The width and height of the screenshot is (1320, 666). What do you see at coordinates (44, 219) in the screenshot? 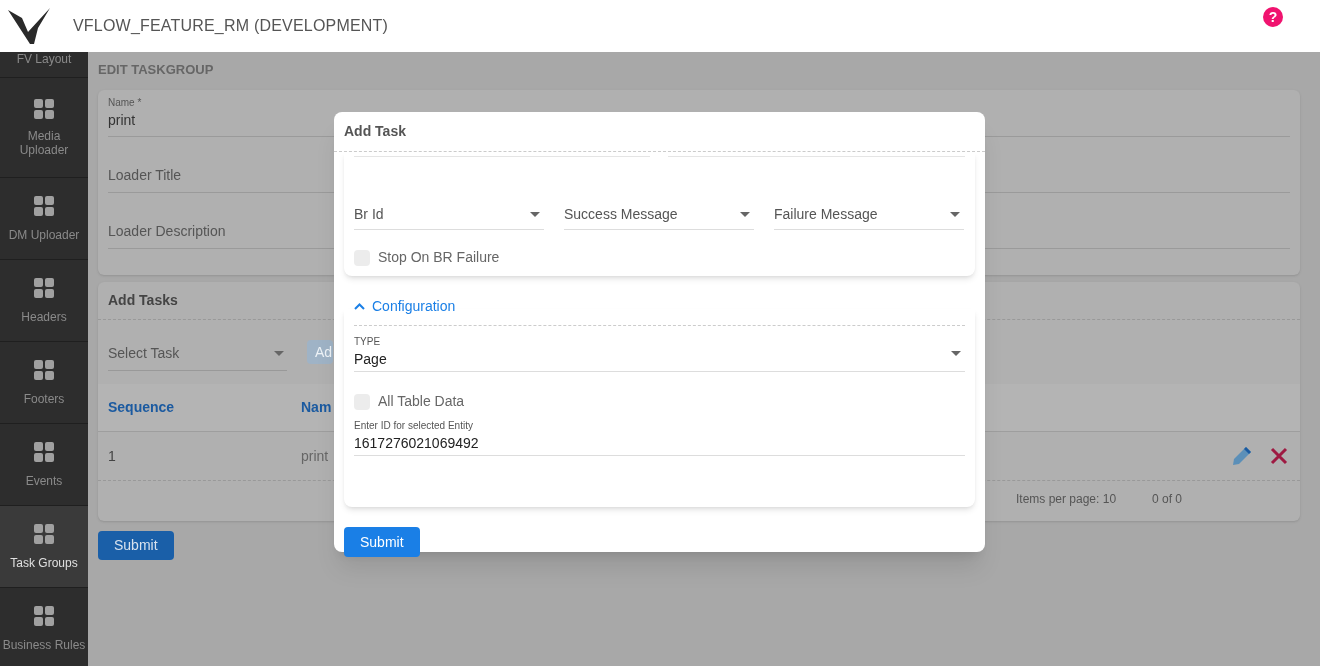
I see `sidebar-item: DM Uploader` at bounding box center [44, 219].